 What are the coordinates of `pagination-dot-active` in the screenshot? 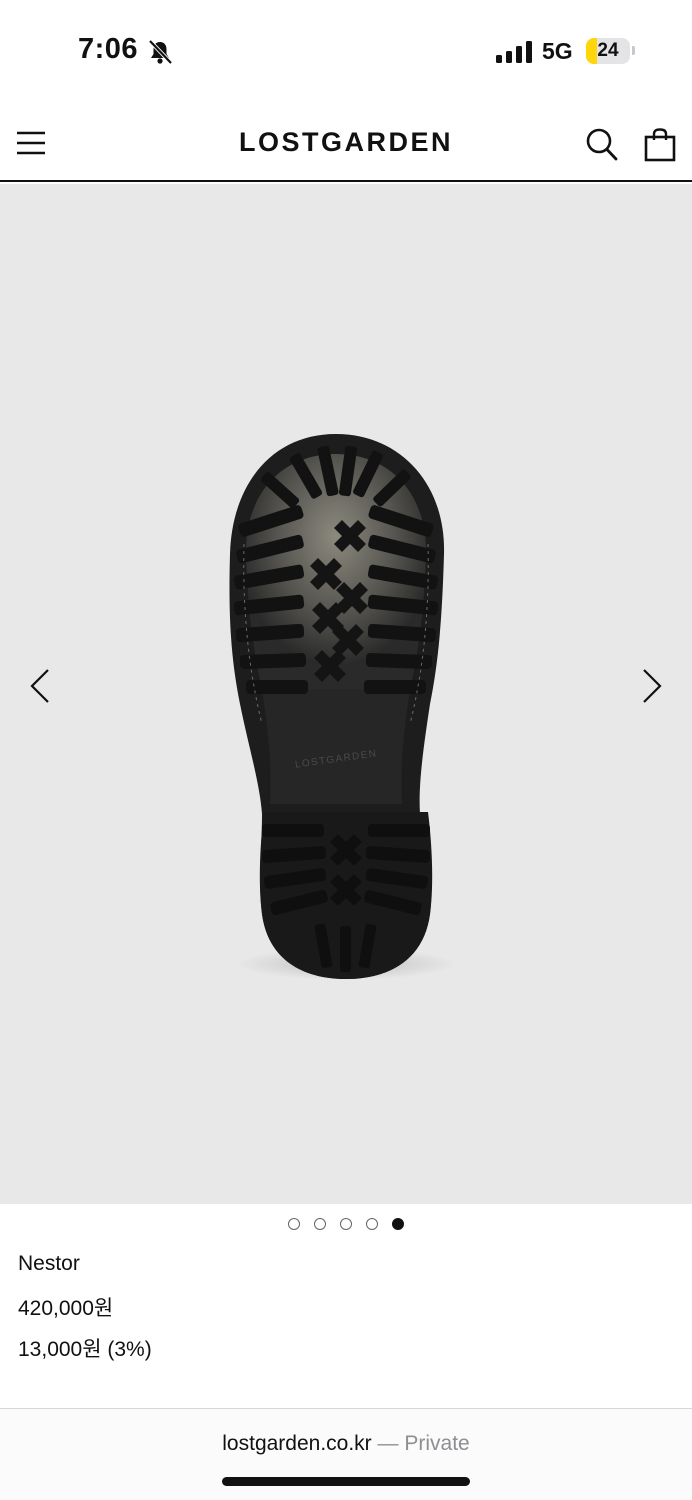 It's located at (398, 1224).